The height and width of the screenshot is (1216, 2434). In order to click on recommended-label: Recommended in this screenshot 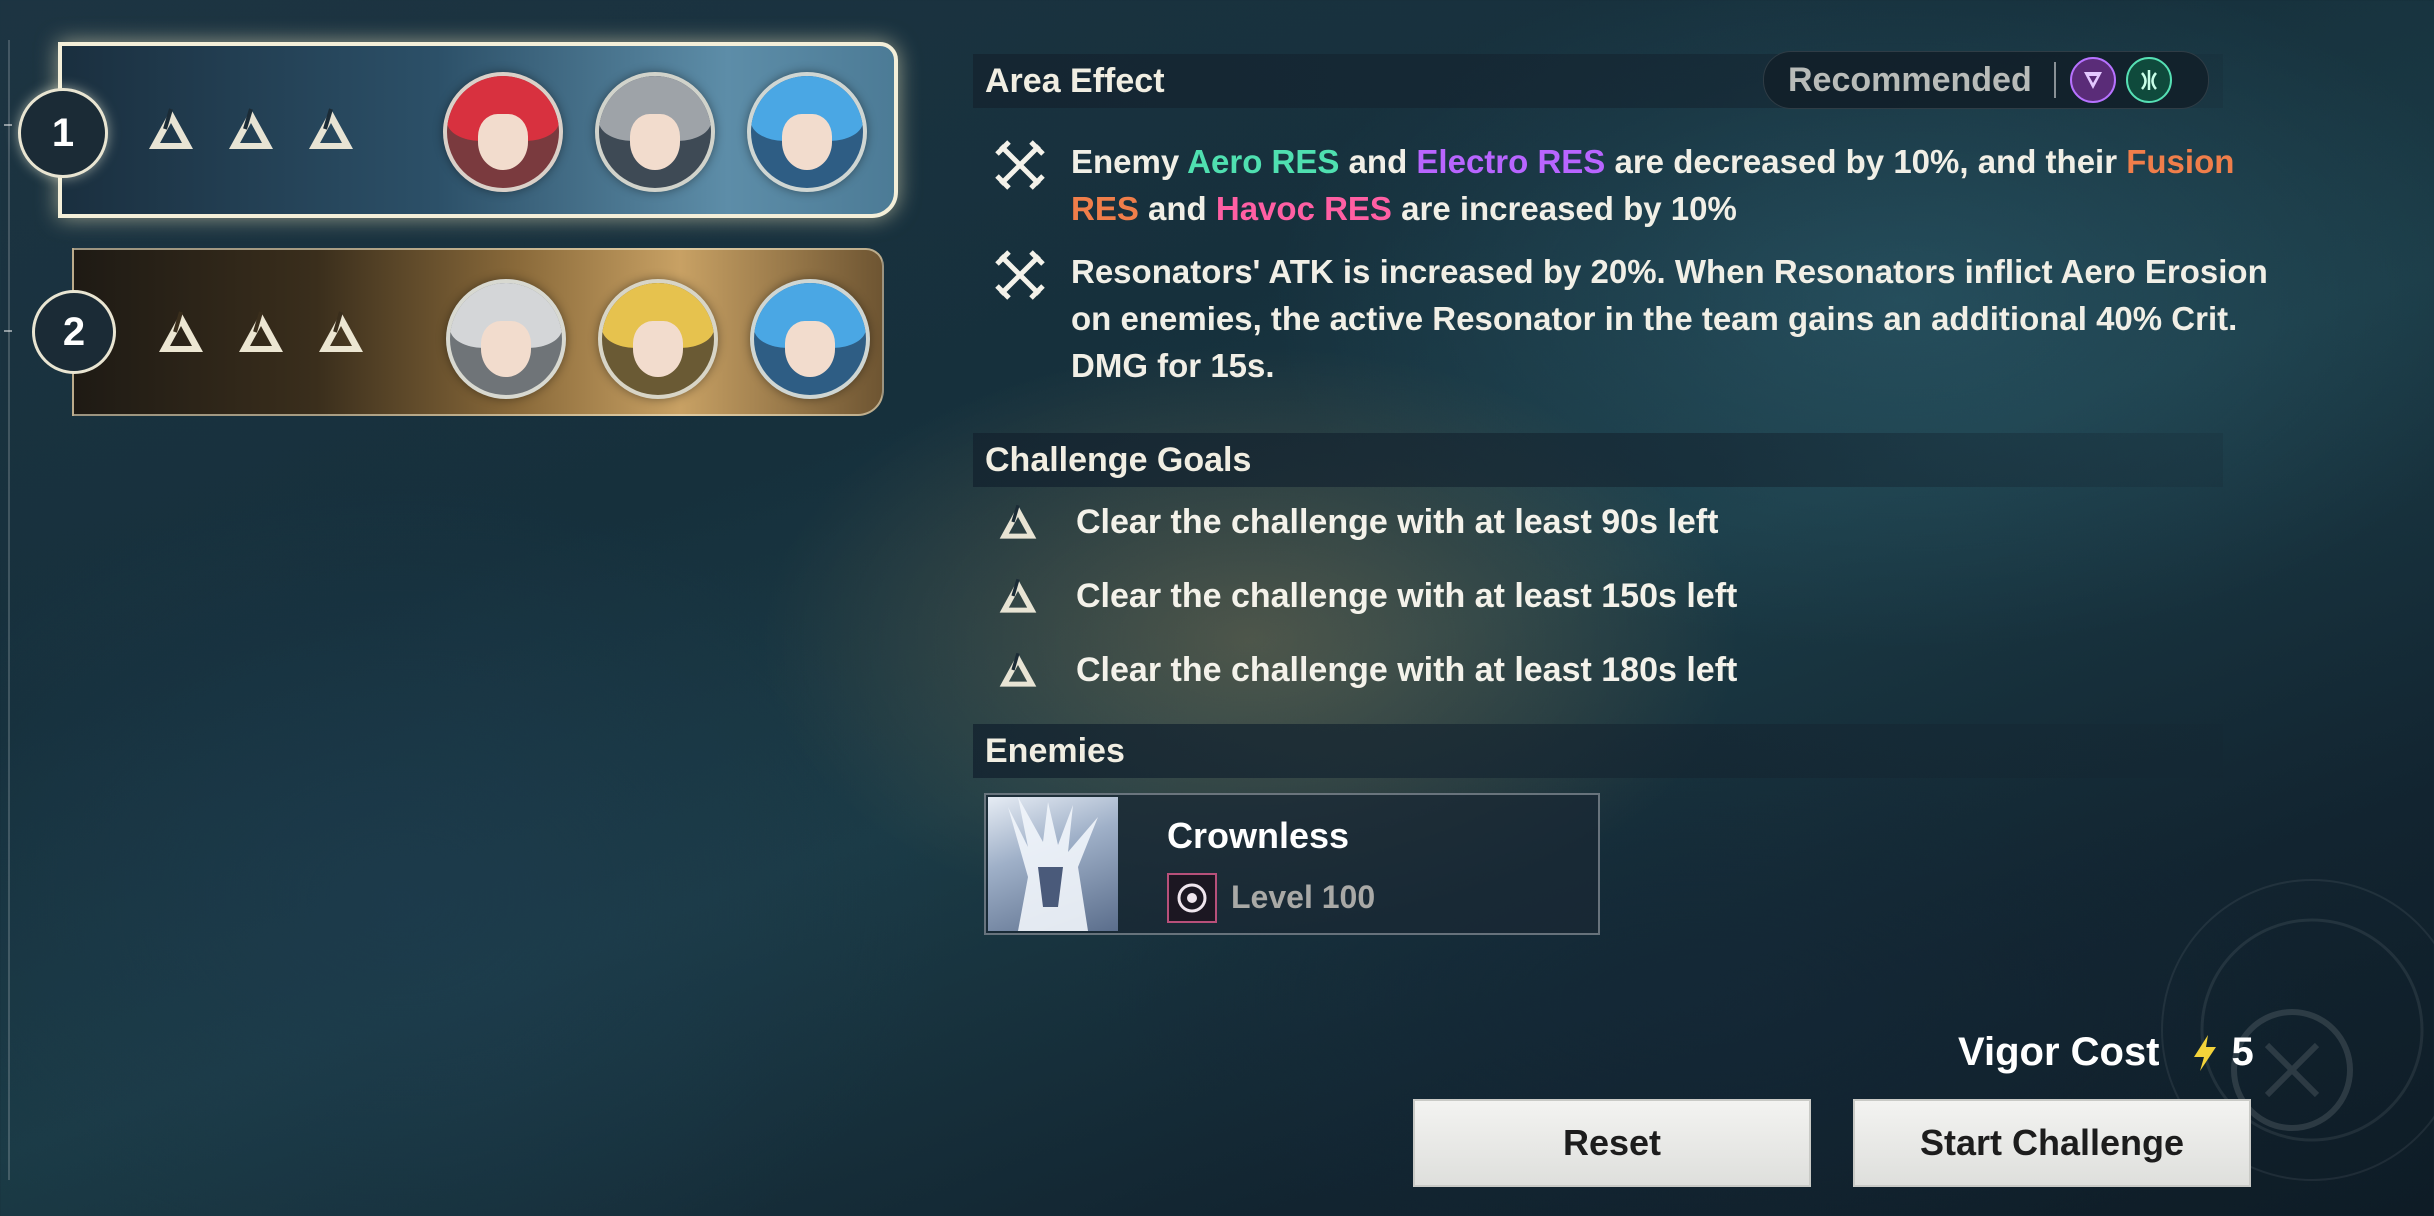, I will do `click(1910, 79)`.